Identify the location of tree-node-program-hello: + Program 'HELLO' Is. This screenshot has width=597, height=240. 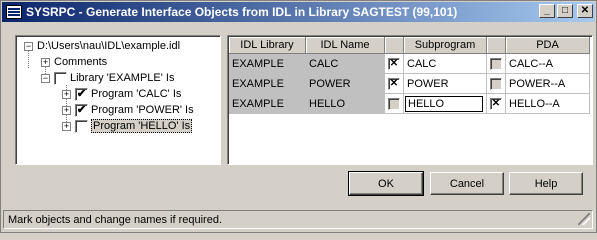
(127, 126).